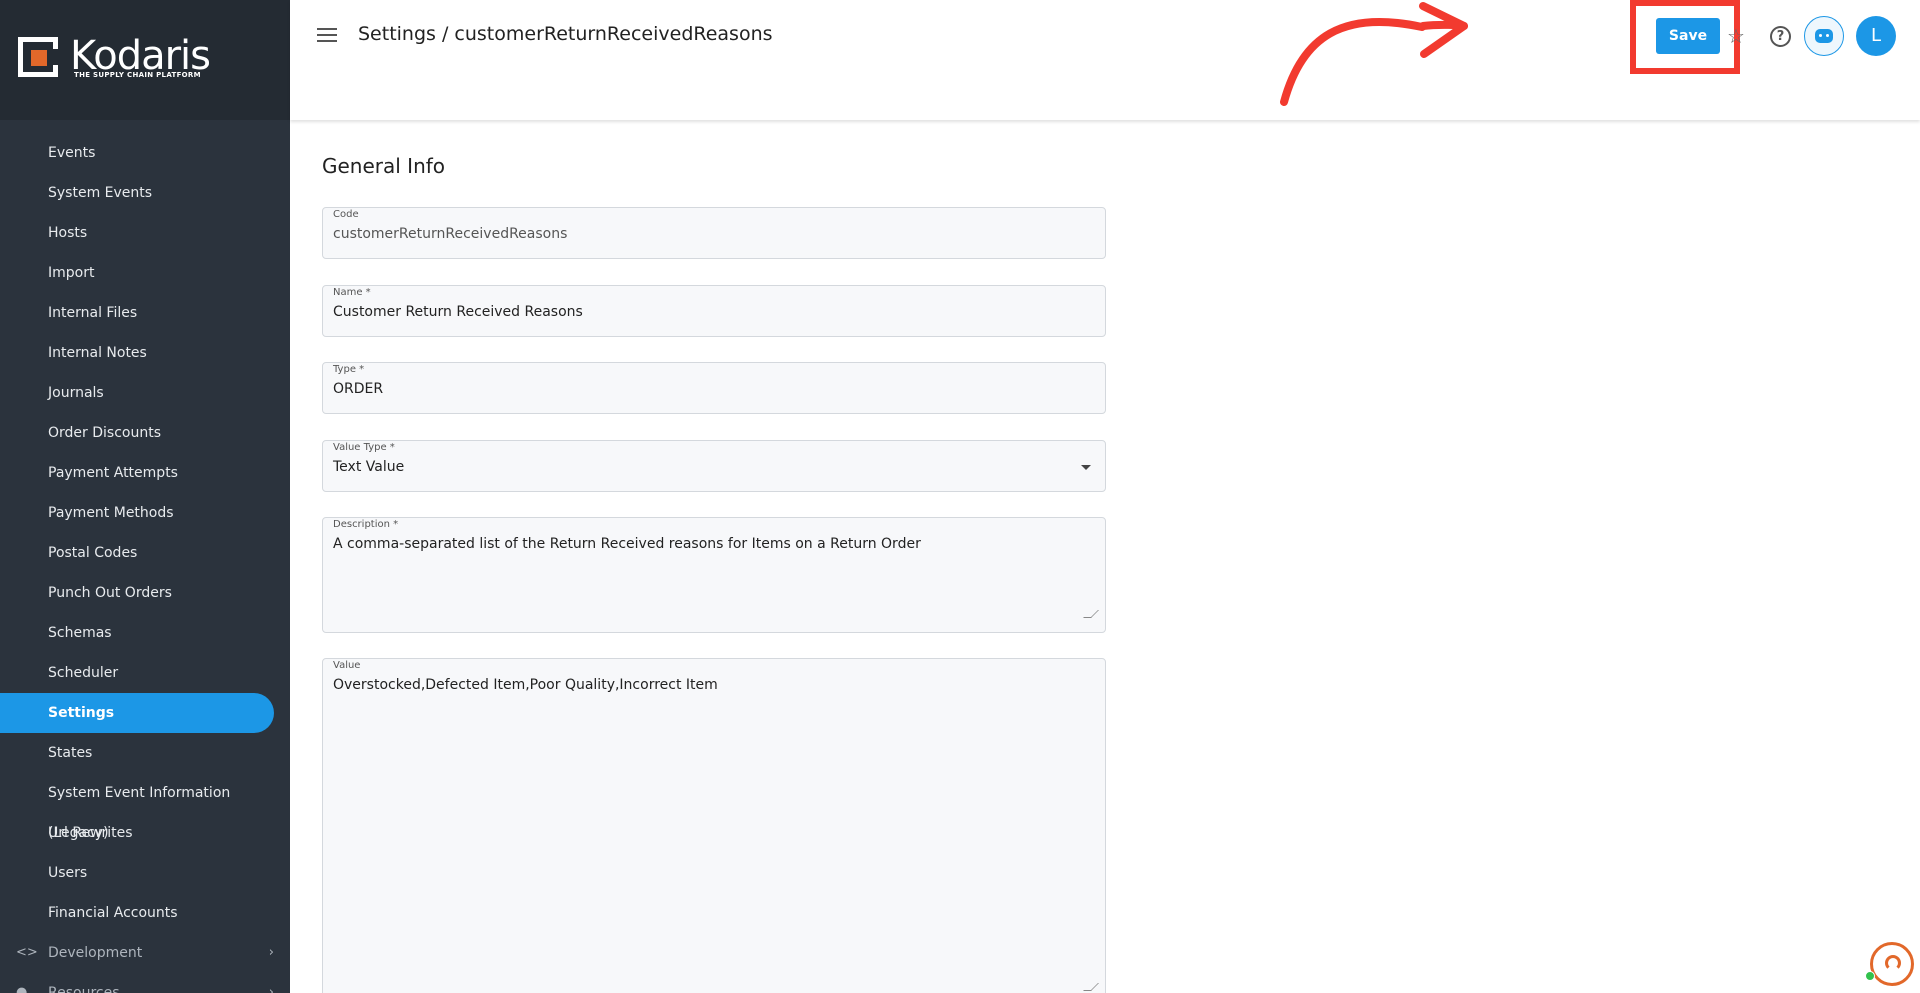 This screenshot has height=993, width=1920. Describe the element at coordinates (137, 833) in the screenshot. I see `sidebar-item-url-rewrites: Url Rewrites` at that location.